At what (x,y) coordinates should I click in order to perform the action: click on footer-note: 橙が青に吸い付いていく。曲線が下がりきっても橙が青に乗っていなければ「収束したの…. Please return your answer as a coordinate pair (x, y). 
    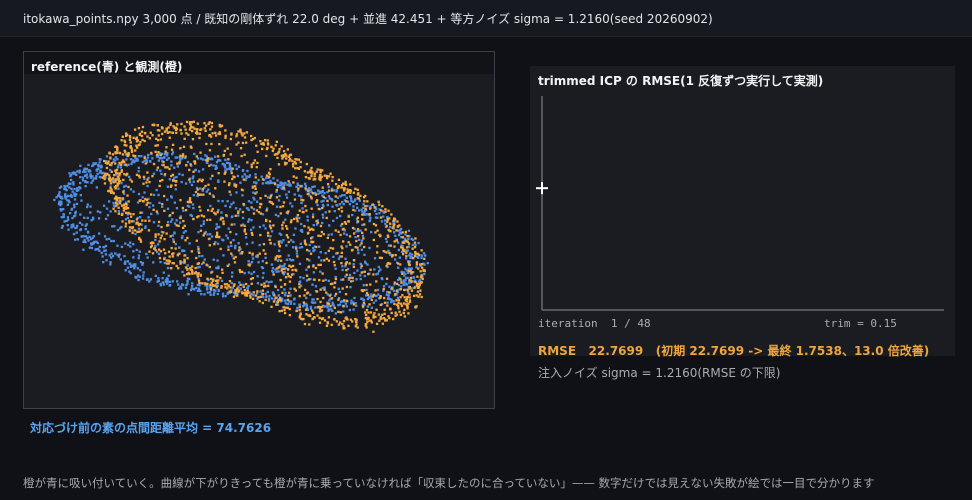
    Looking at the image, I should click on (449, 483).